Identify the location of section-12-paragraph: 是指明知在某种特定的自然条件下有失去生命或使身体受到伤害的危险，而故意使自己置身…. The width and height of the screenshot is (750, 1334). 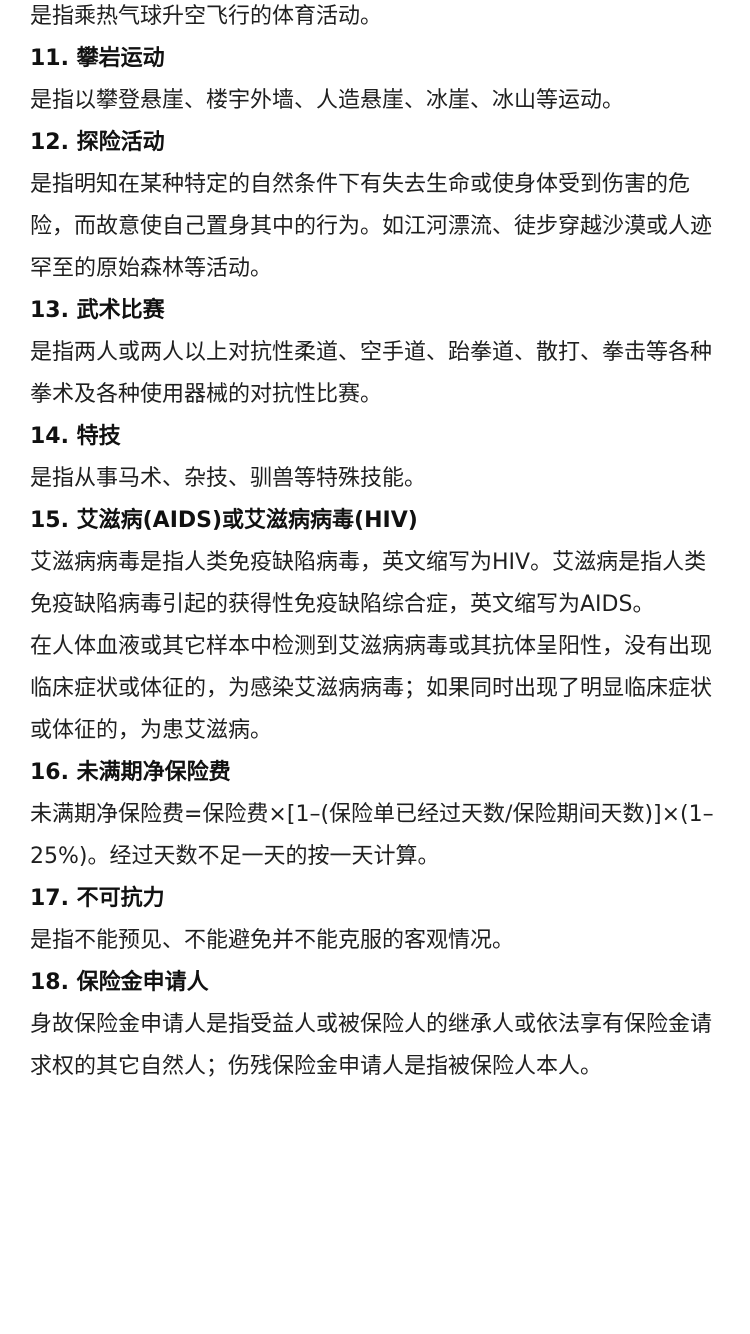
(371, 226).